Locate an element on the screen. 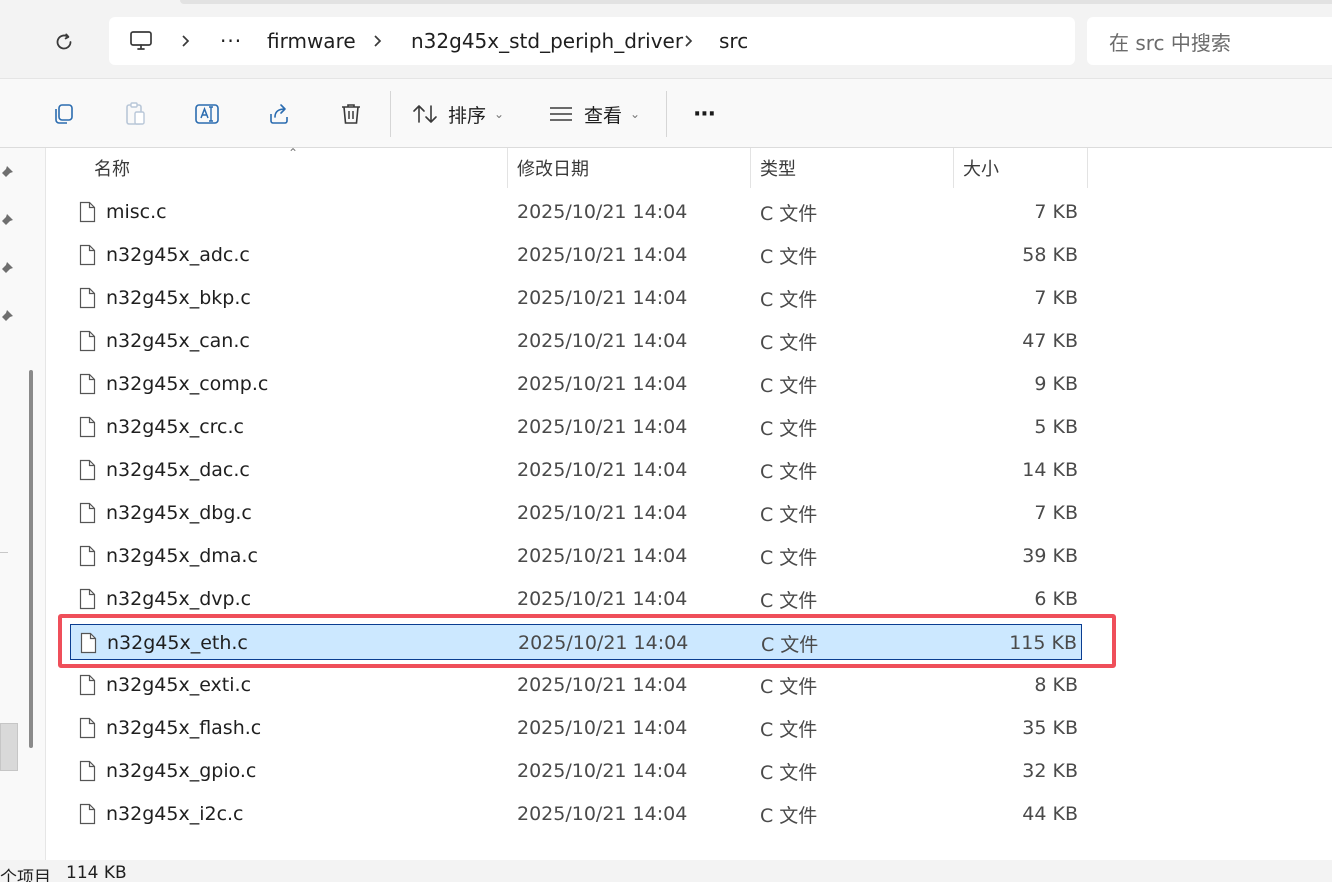  breadcrumb-item-src: src is located at coordinates (733, 41).